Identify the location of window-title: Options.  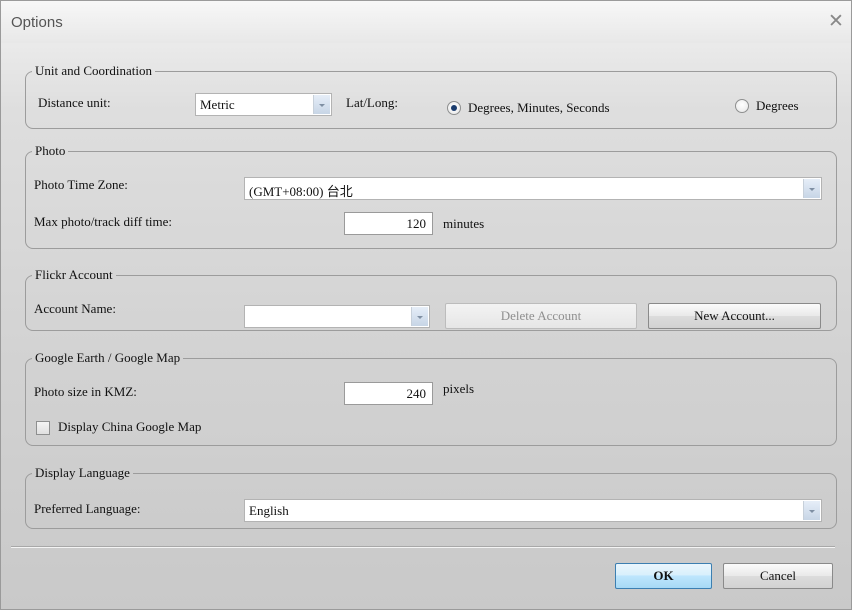
(37, 22).